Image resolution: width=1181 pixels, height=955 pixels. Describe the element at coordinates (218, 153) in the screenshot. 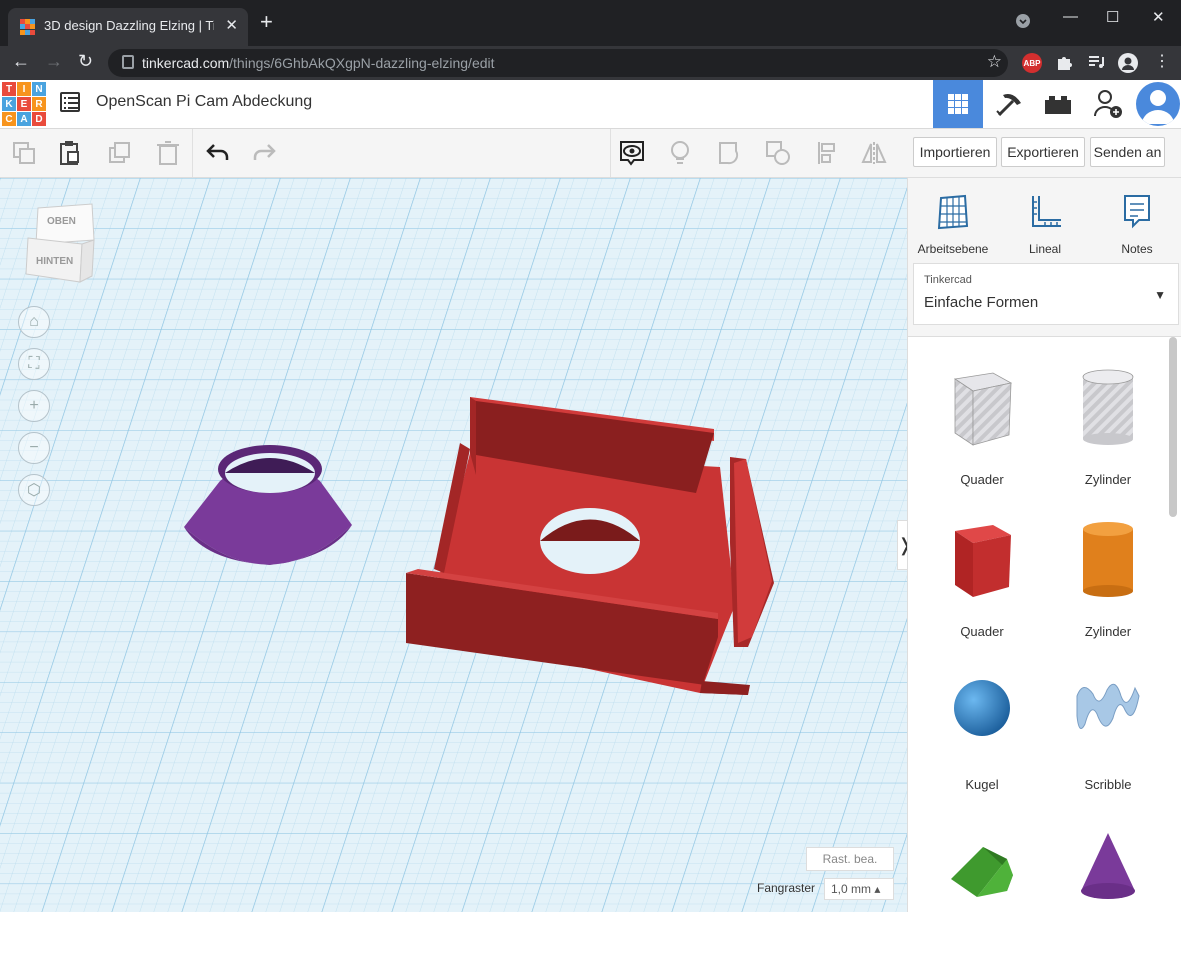

I see `undo-icon` at that location.